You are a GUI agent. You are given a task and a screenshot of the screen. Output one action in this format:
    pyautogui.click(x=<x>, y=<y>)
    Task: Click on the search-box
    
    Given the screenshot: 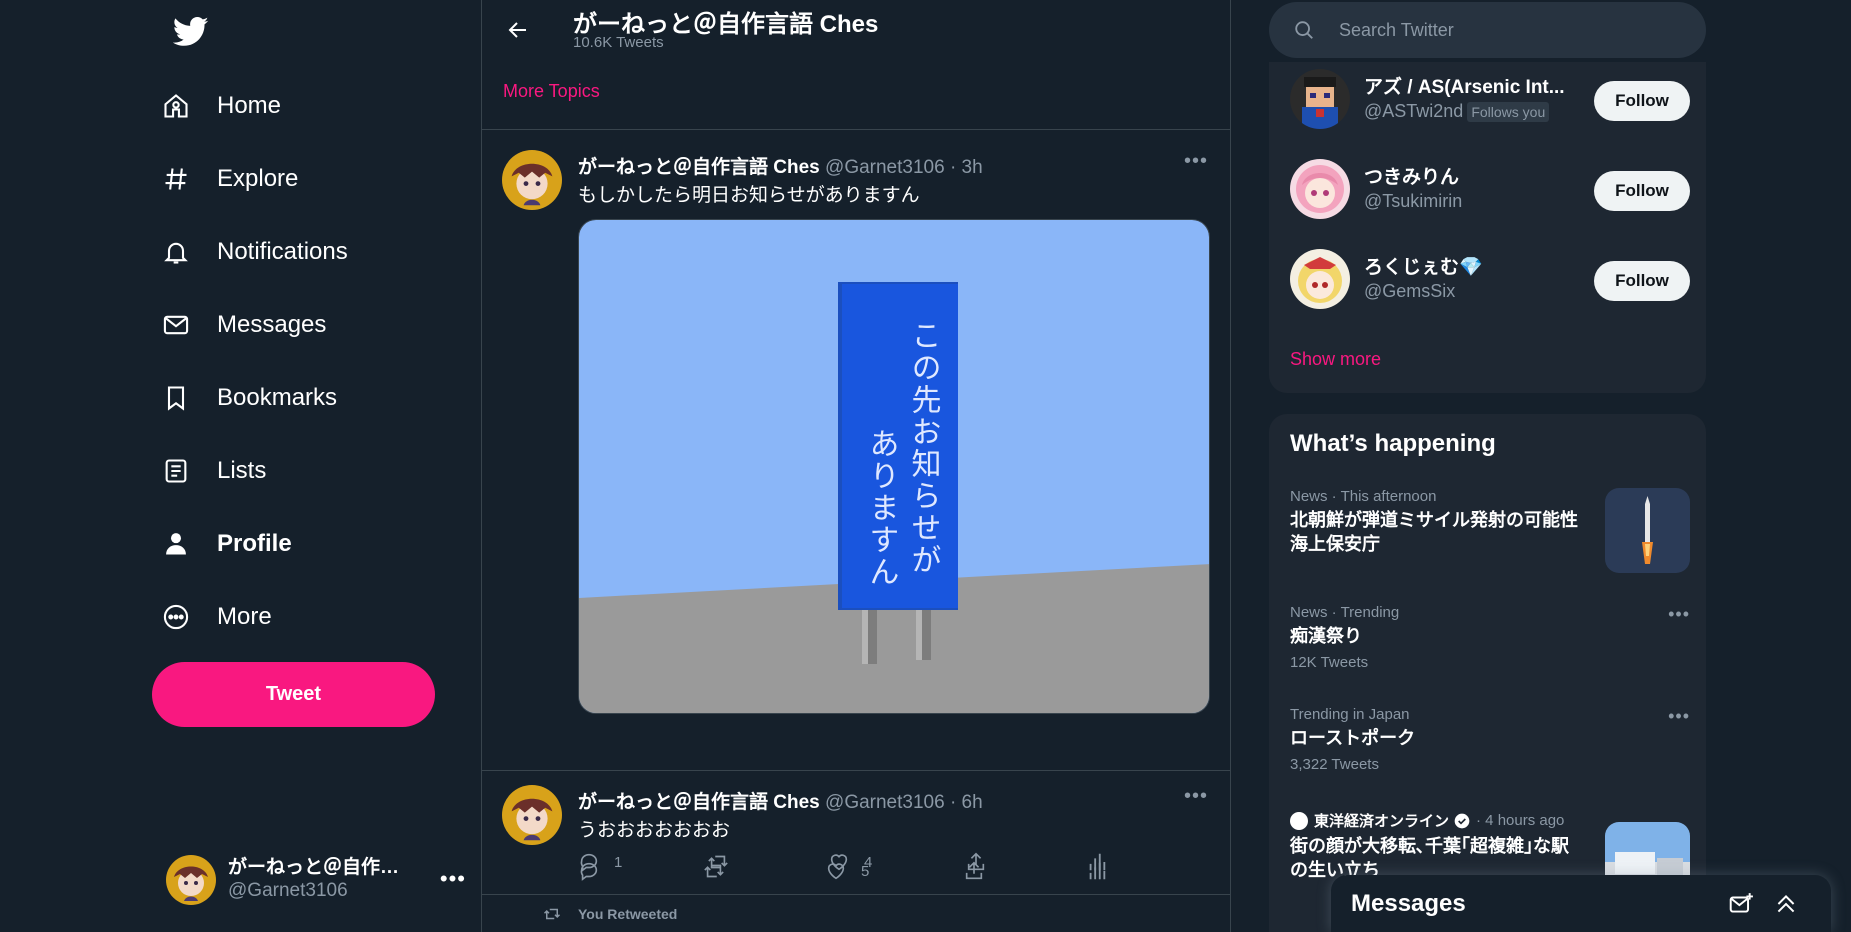 What is the action you would take?
    pyautogui.click(x=1487, y=30)
    